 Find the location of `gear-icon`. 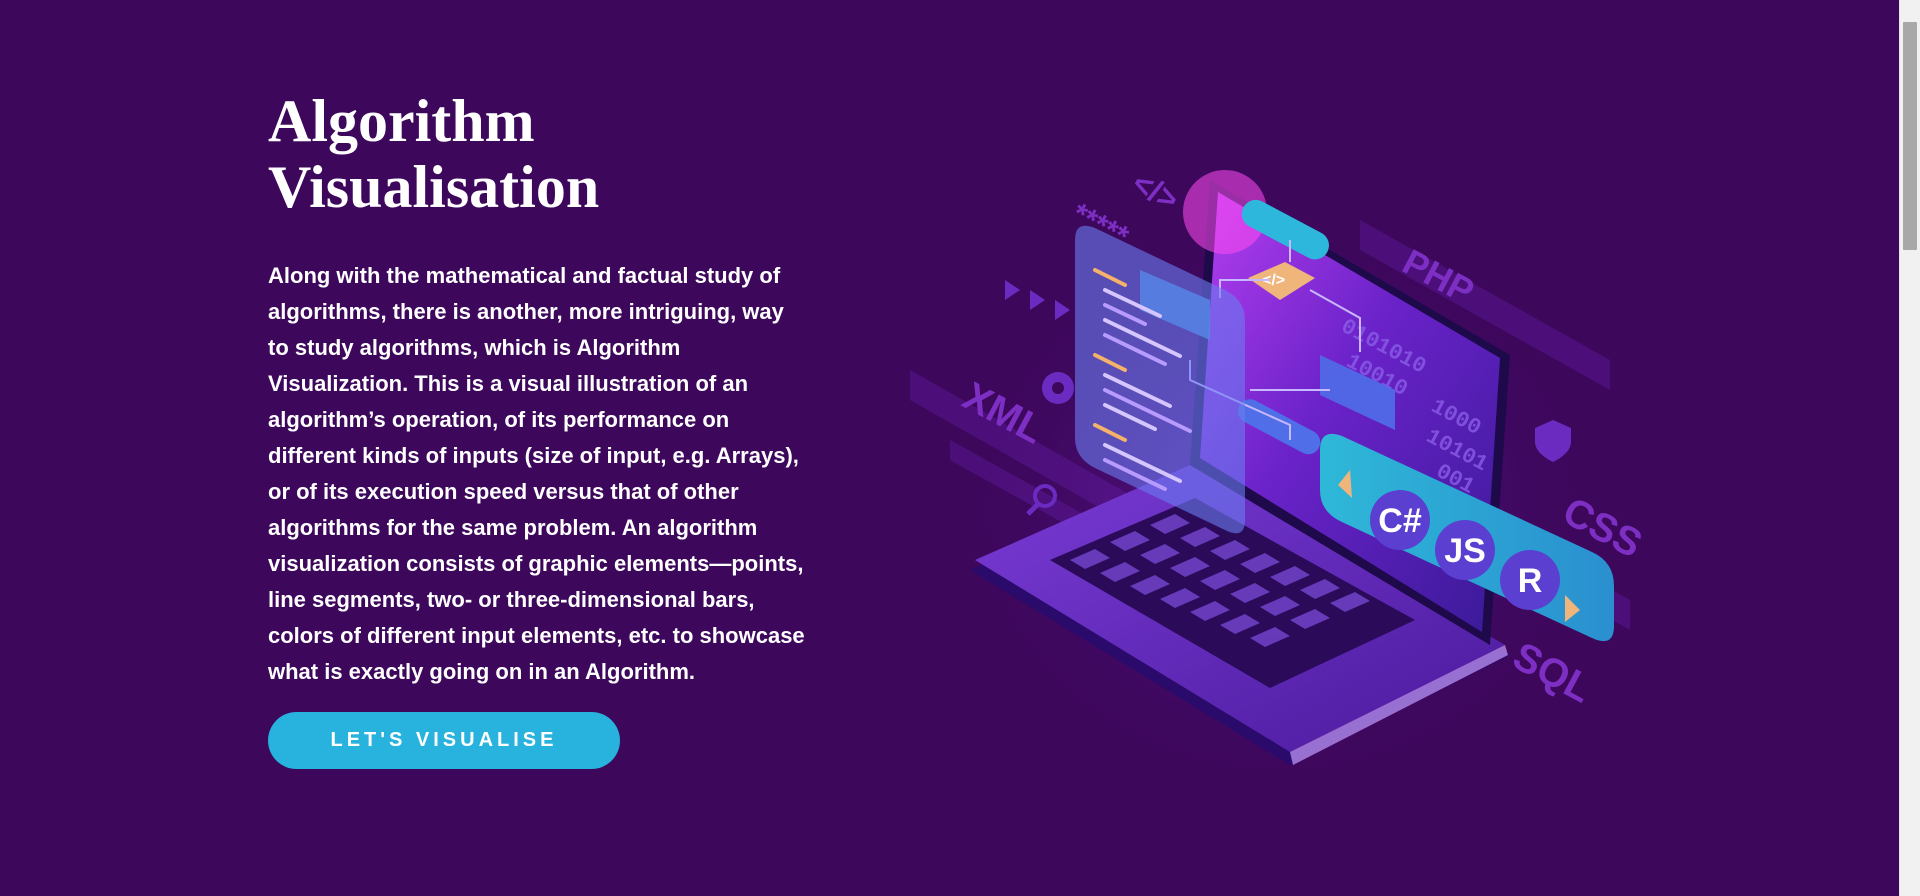

gear-icon is located at coordinates (1058, 388).